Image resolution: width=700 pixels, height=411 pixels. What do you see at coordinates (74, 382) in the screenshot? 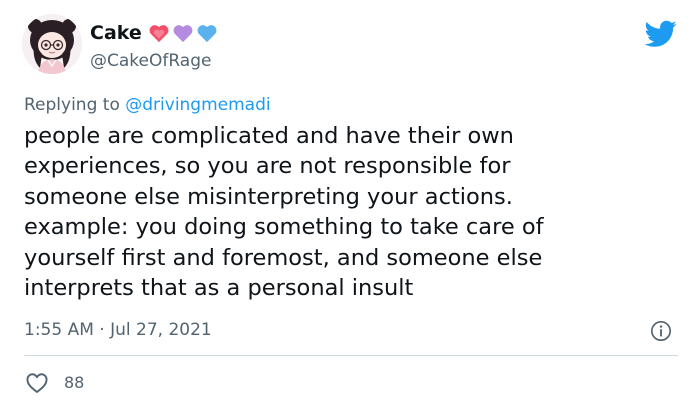
I see `like-count: 88` at bounding box center [74, 382].